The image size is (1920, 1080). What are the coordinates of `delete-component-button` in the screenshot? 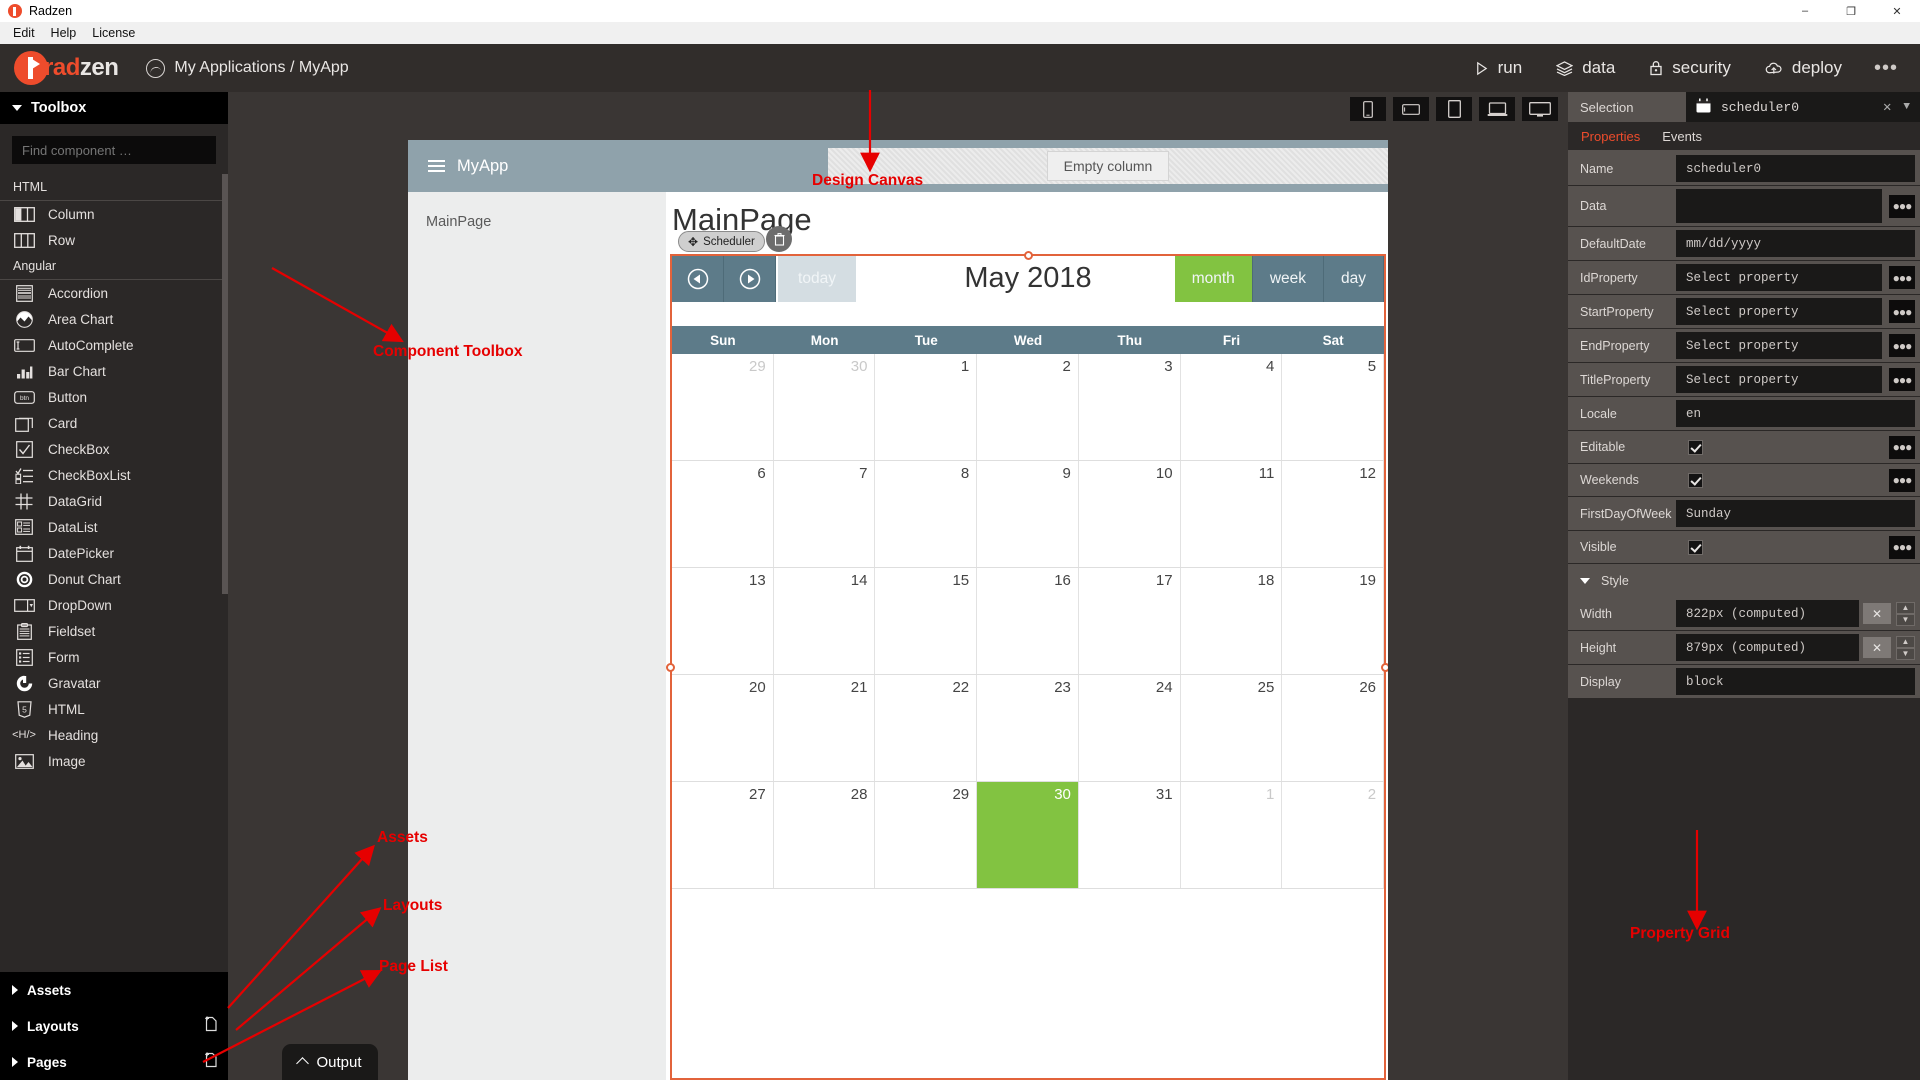 It's located at (779, 239).